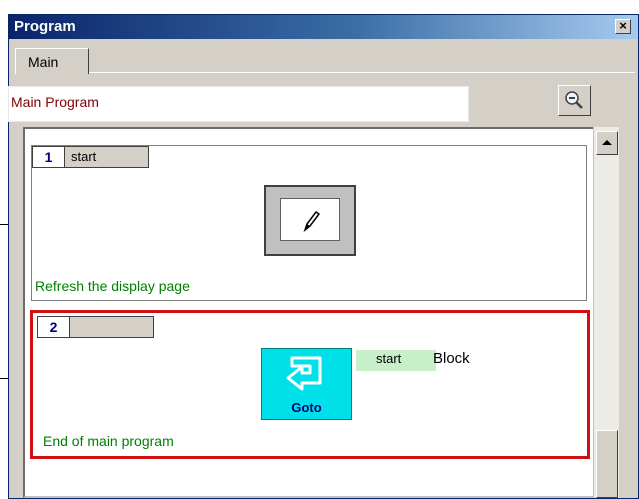  Describe the element at coordinates (112, 286) in the screenshot. I see `block-comment: Refresh the display page` at that location.